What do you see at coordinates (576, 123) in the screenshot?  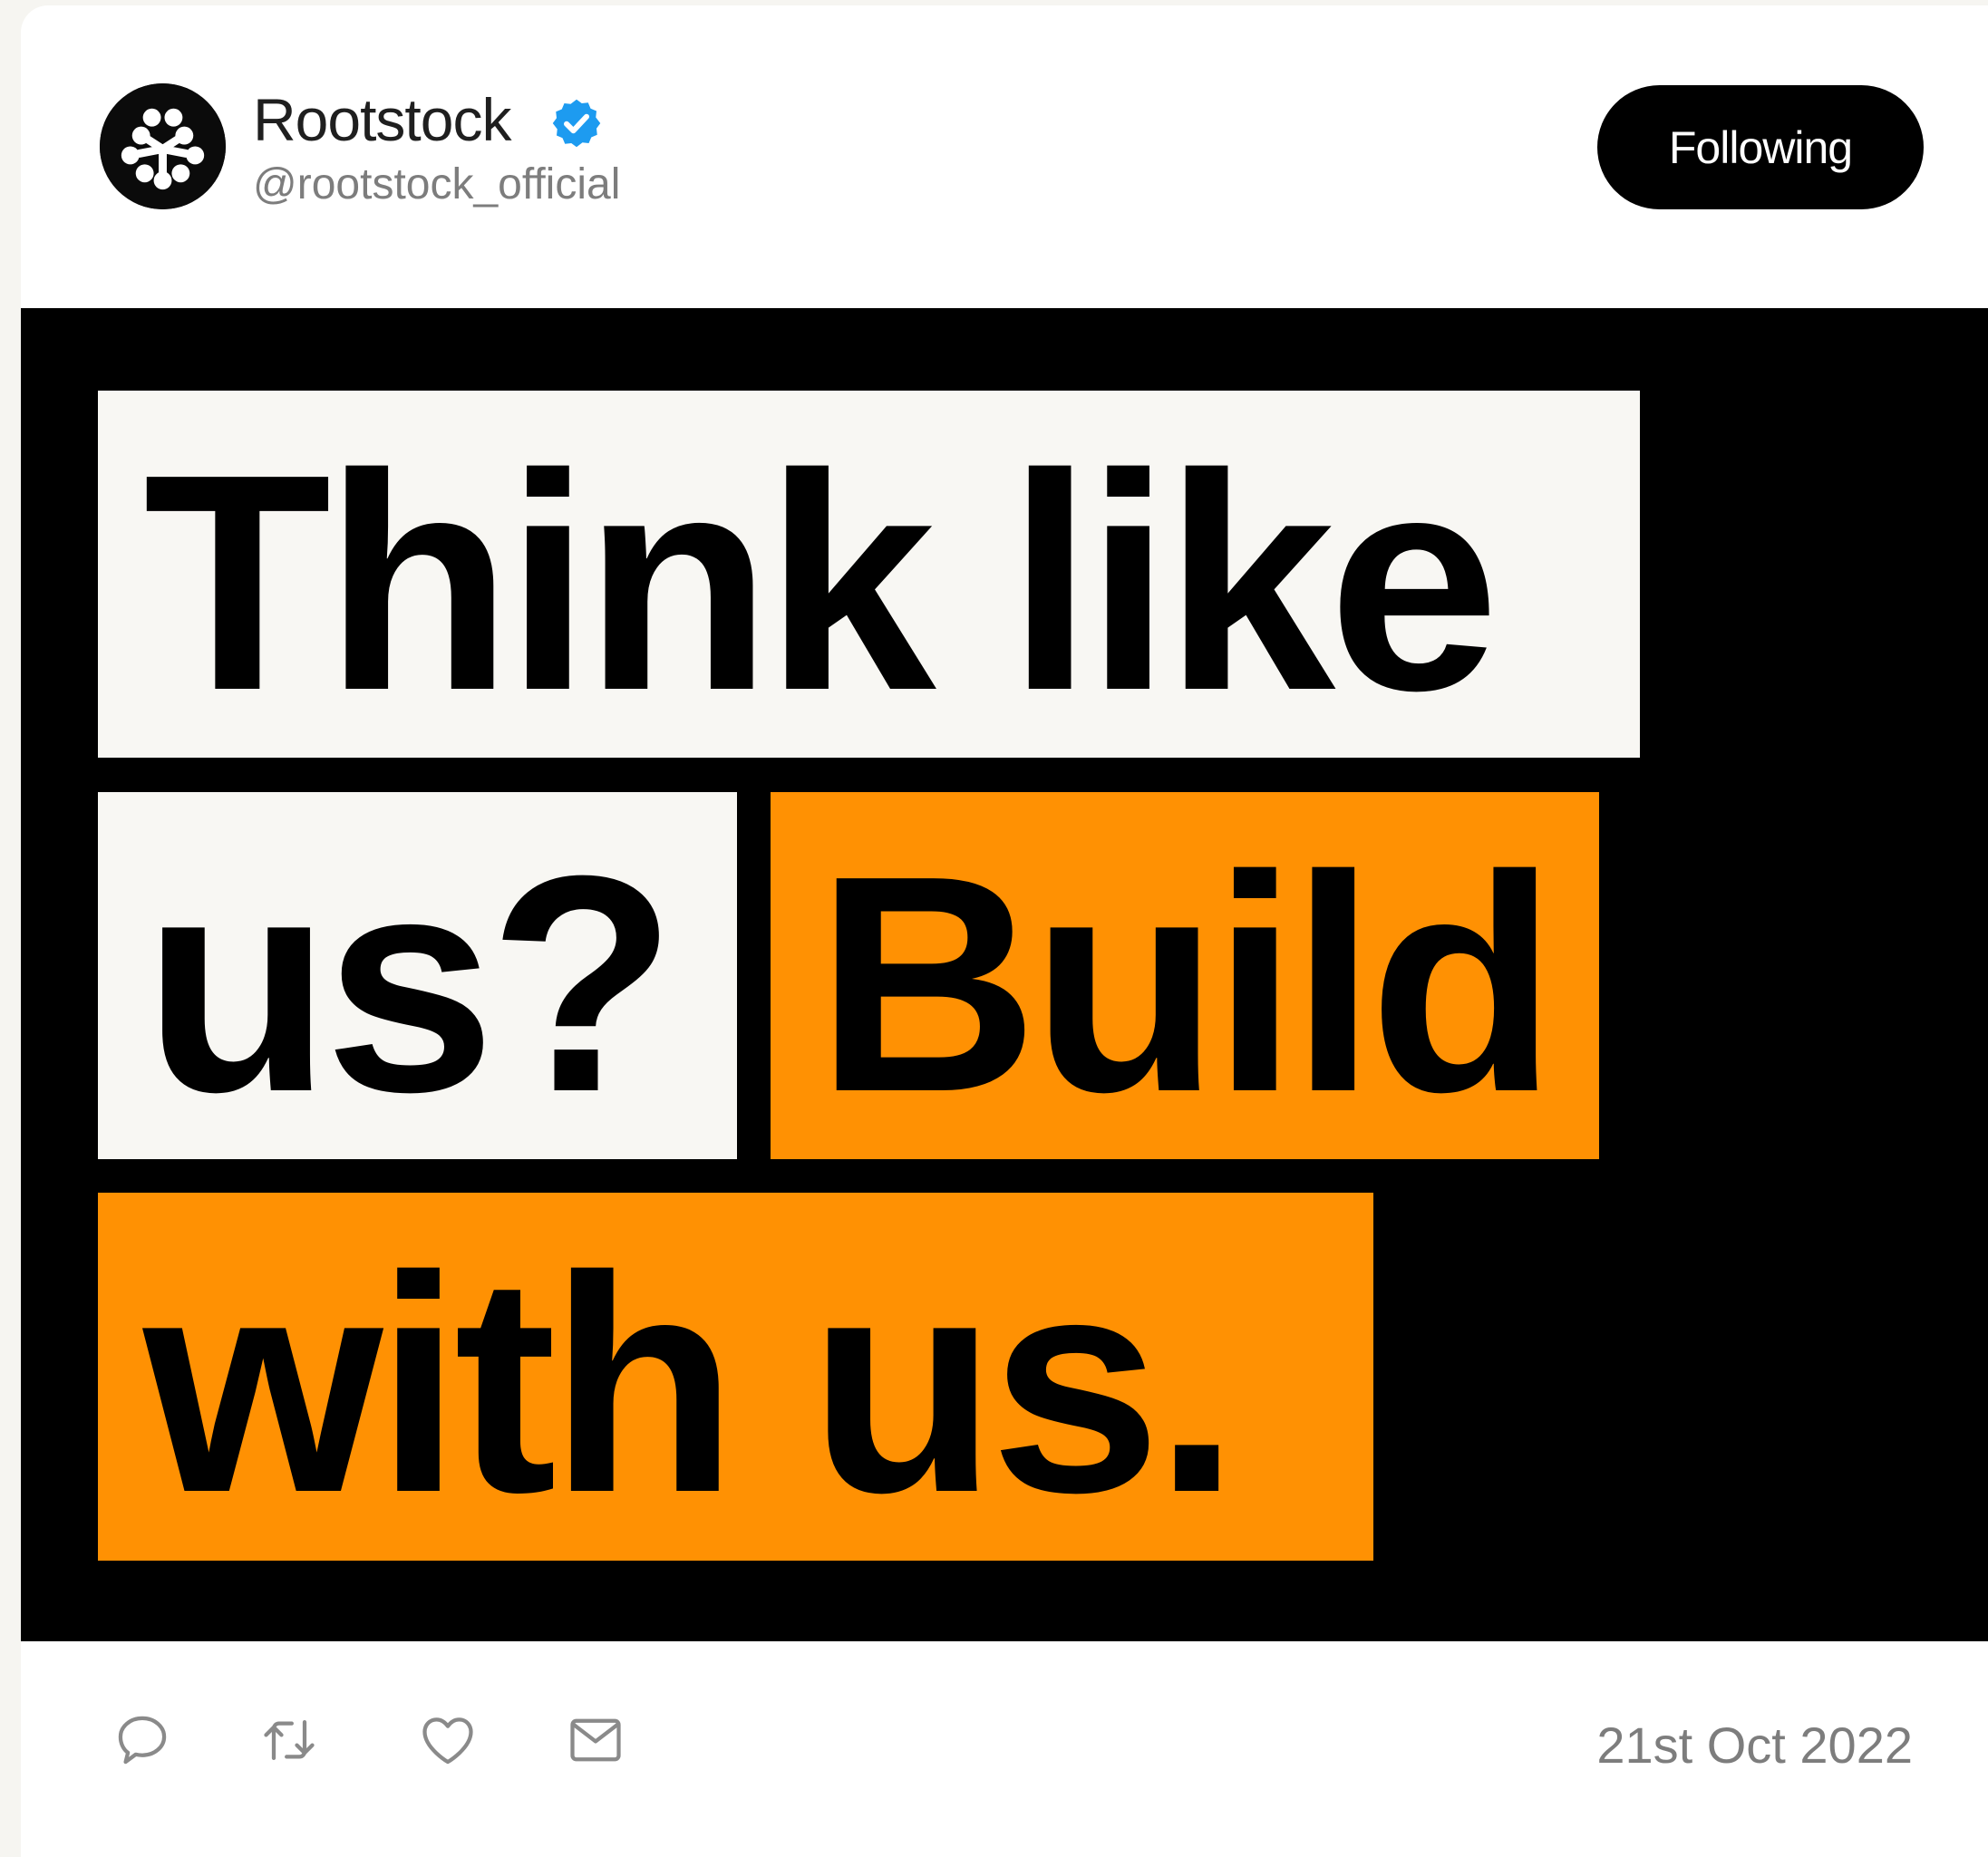 I see `verified-badge-icon` at bounding box center [576, 123].